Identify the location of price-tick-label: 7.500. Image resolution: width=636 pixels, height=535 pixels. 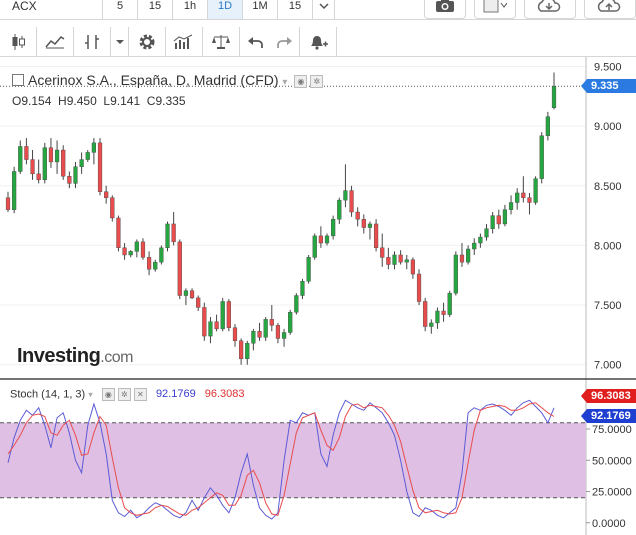
(608, 306).